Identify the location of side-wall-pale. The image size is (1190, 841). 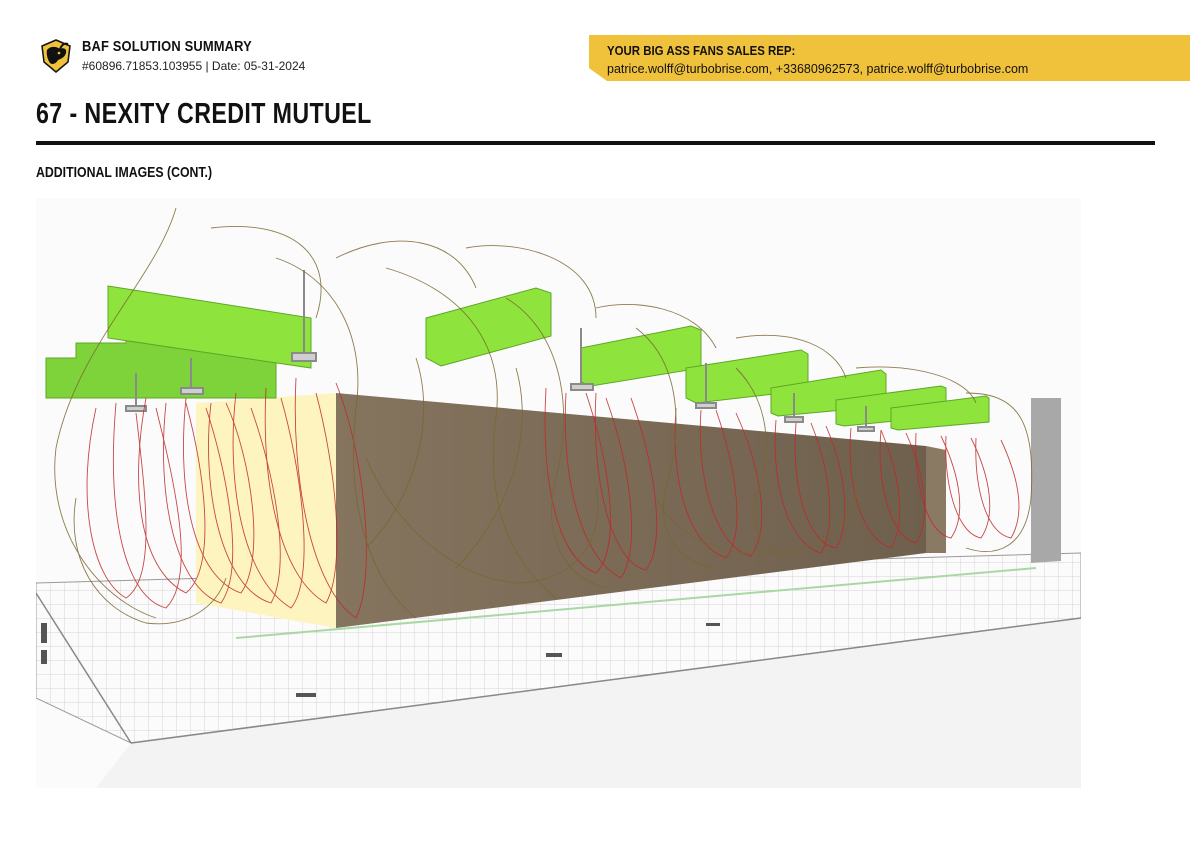
(266, 510).